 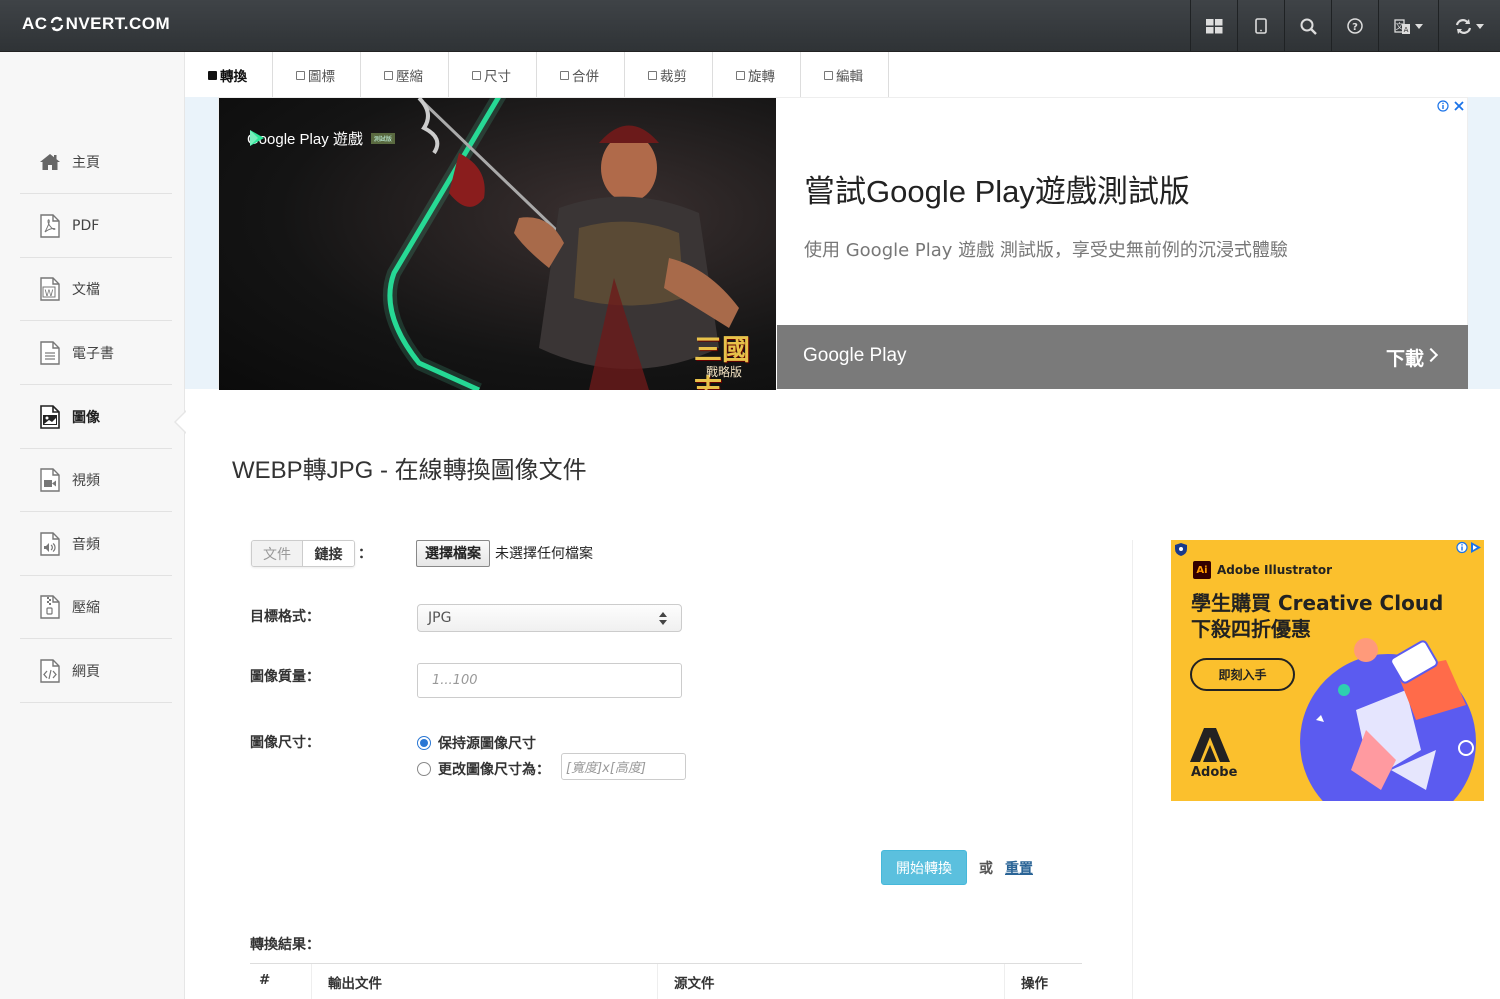 What do you see at coordinates (663, 618) in the screenshot?
I see `select-arrows-icon` at bounding box center [663, 618].